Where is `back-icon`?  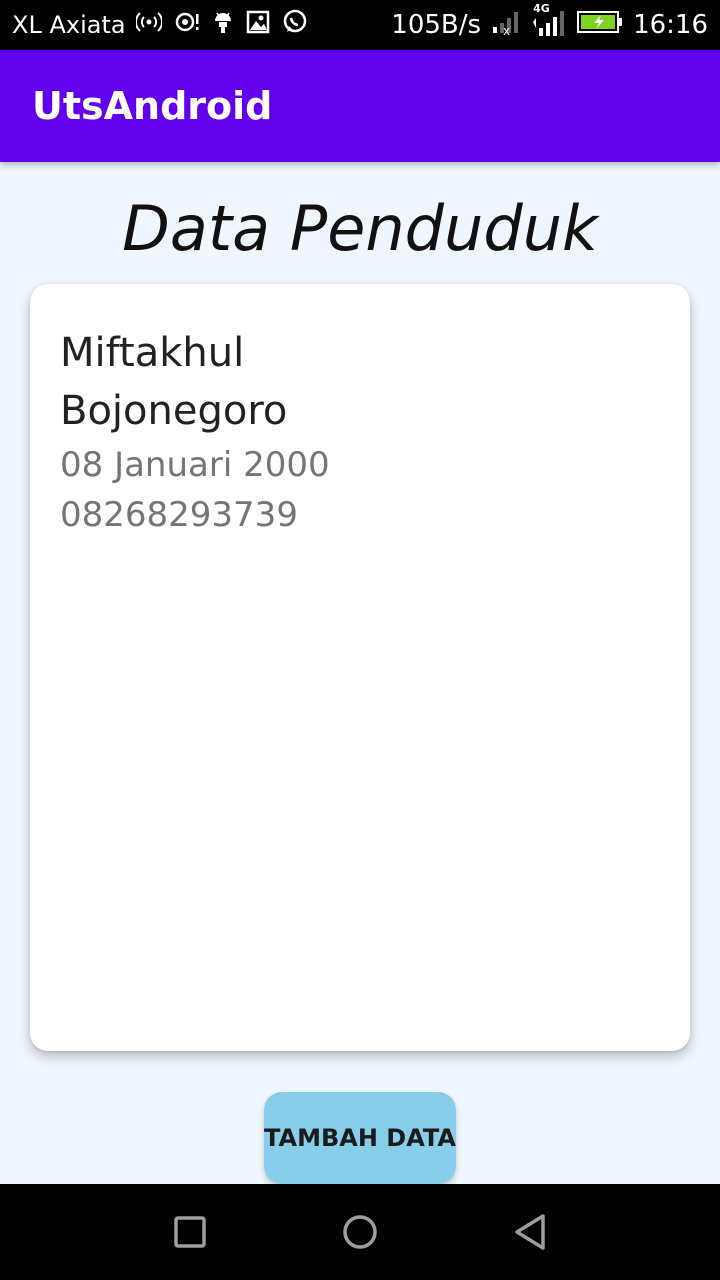 back-icon is located at coordinates (530, 1232).